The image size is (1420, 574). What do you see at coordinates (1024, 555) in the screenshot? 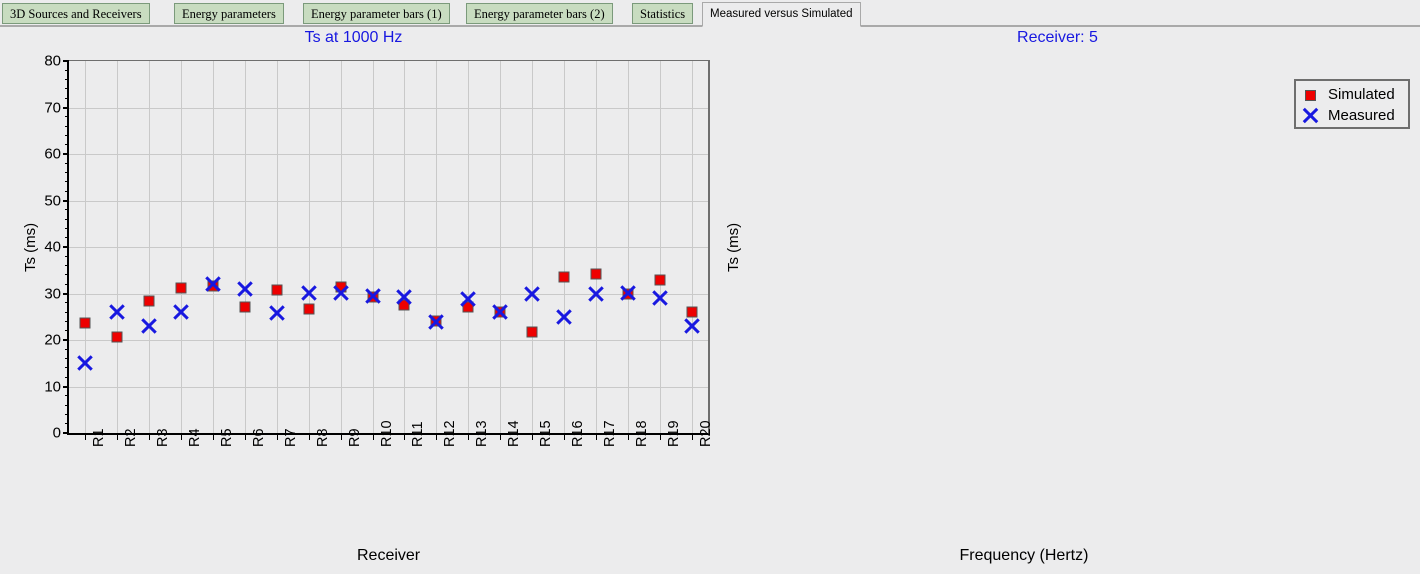
I see `x-axis-title-right: Frequency (Hertz)` at bounding box center [1024, 555].